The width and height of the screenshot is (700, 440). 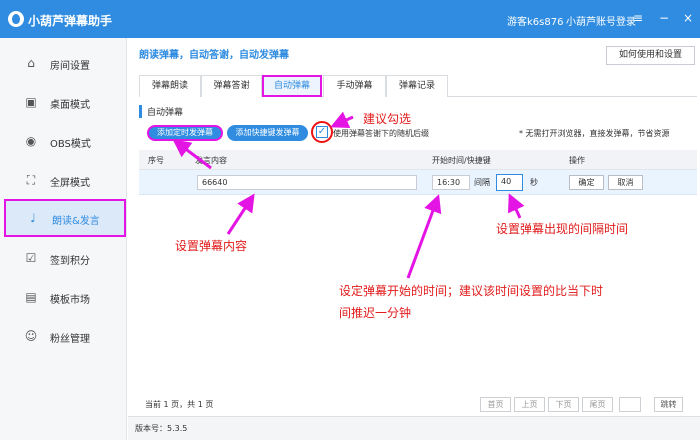 What do you see at coordinates (240, 214) in the screenshot?
I see `arrow-content` at bounding box center [240, 214].